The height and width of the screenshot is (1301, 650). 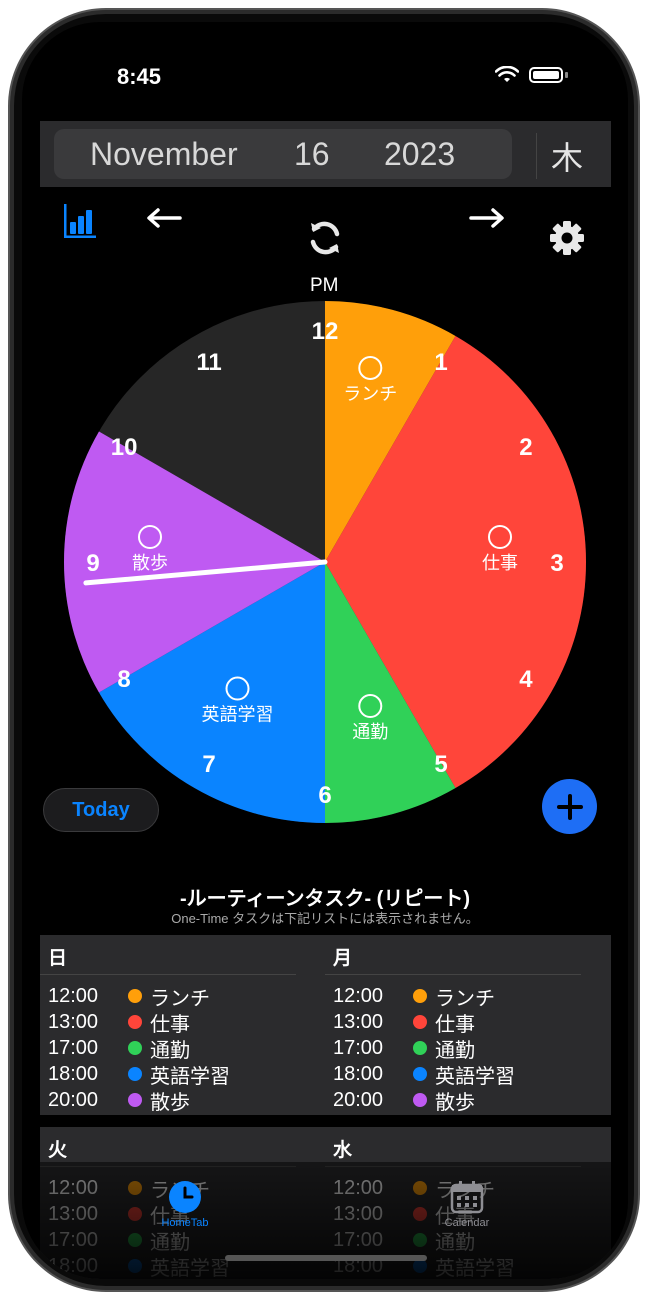 What do you see at coordinates (164, 154) in the screenshot?
I see `date-month: November` at bounding box center [164, 154].